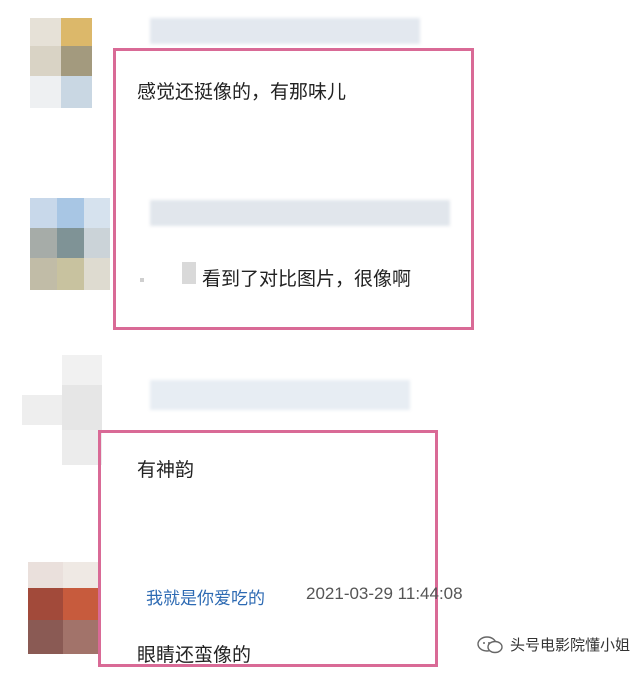 The image size is (640, 673). What do you see at coordinates (194, 655) in the screenshot?
I see `comment-text: 眼睛还蛮像的` at bounding box center [194, 655].